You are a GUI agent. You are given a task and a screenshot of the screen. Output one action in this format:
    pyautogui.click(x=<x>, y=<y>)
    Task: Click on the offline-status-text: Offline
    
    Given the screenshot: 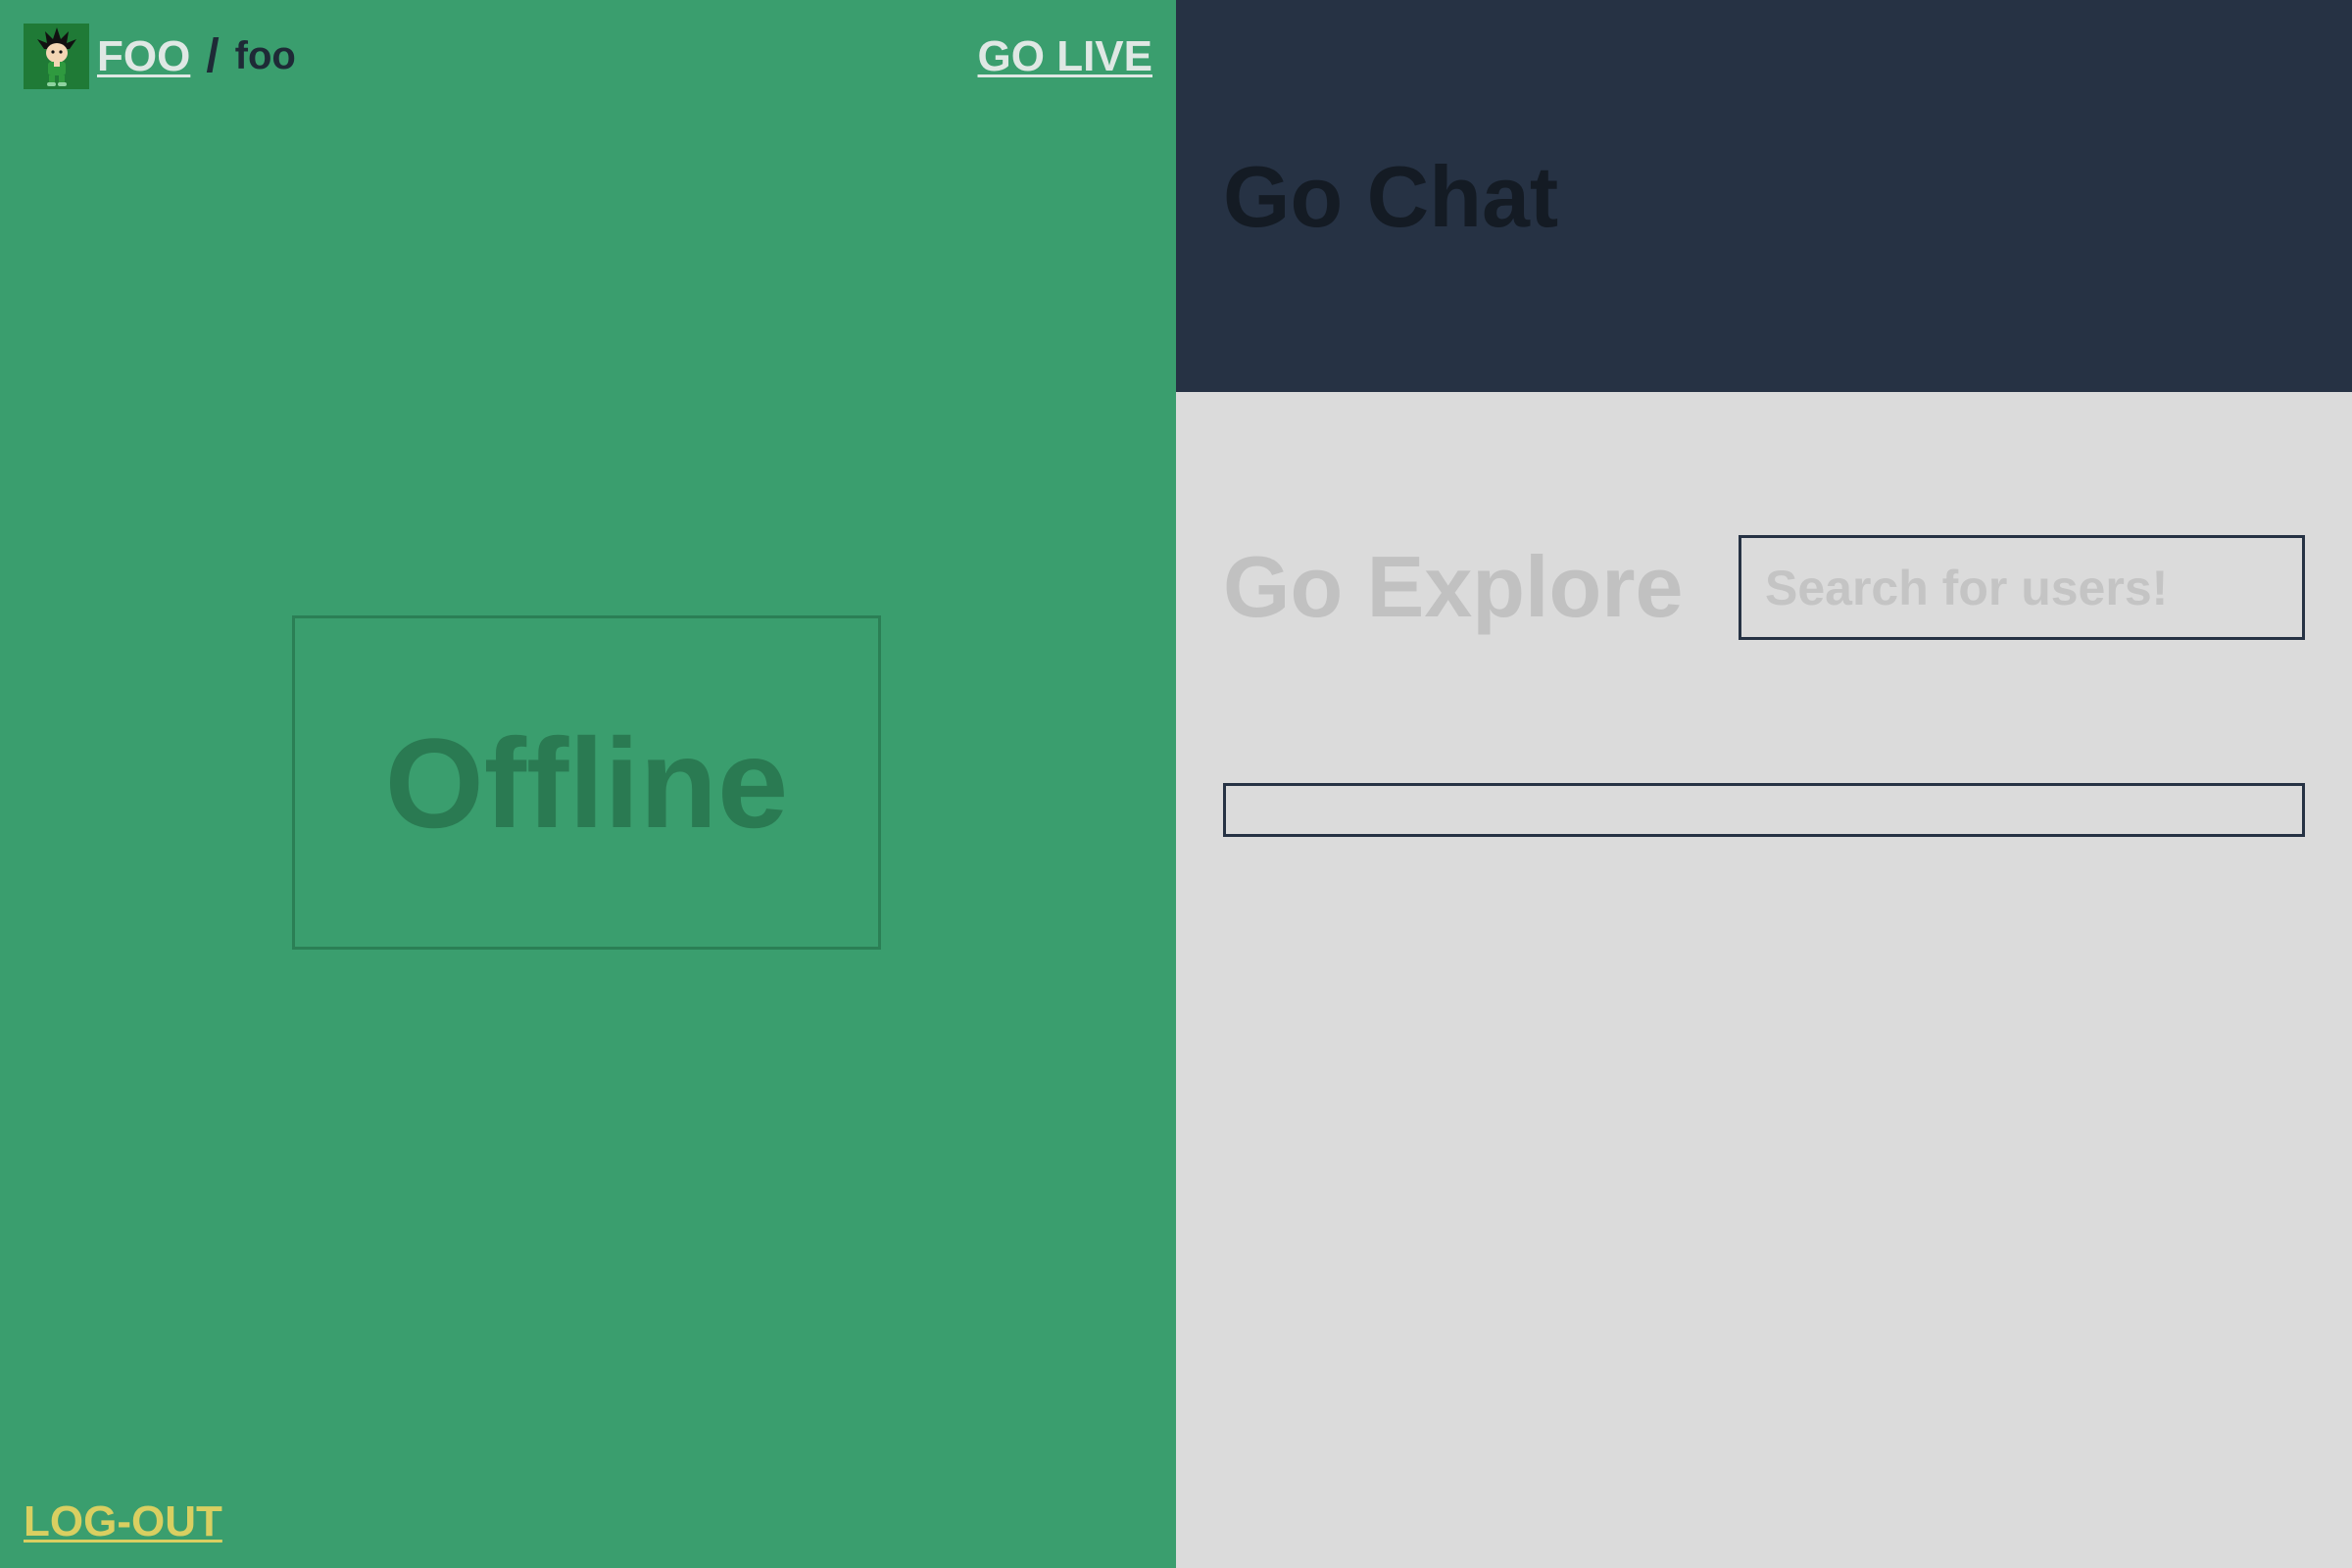 What is the action you would take?
    pyautogui.click(x=586, y=782)
    